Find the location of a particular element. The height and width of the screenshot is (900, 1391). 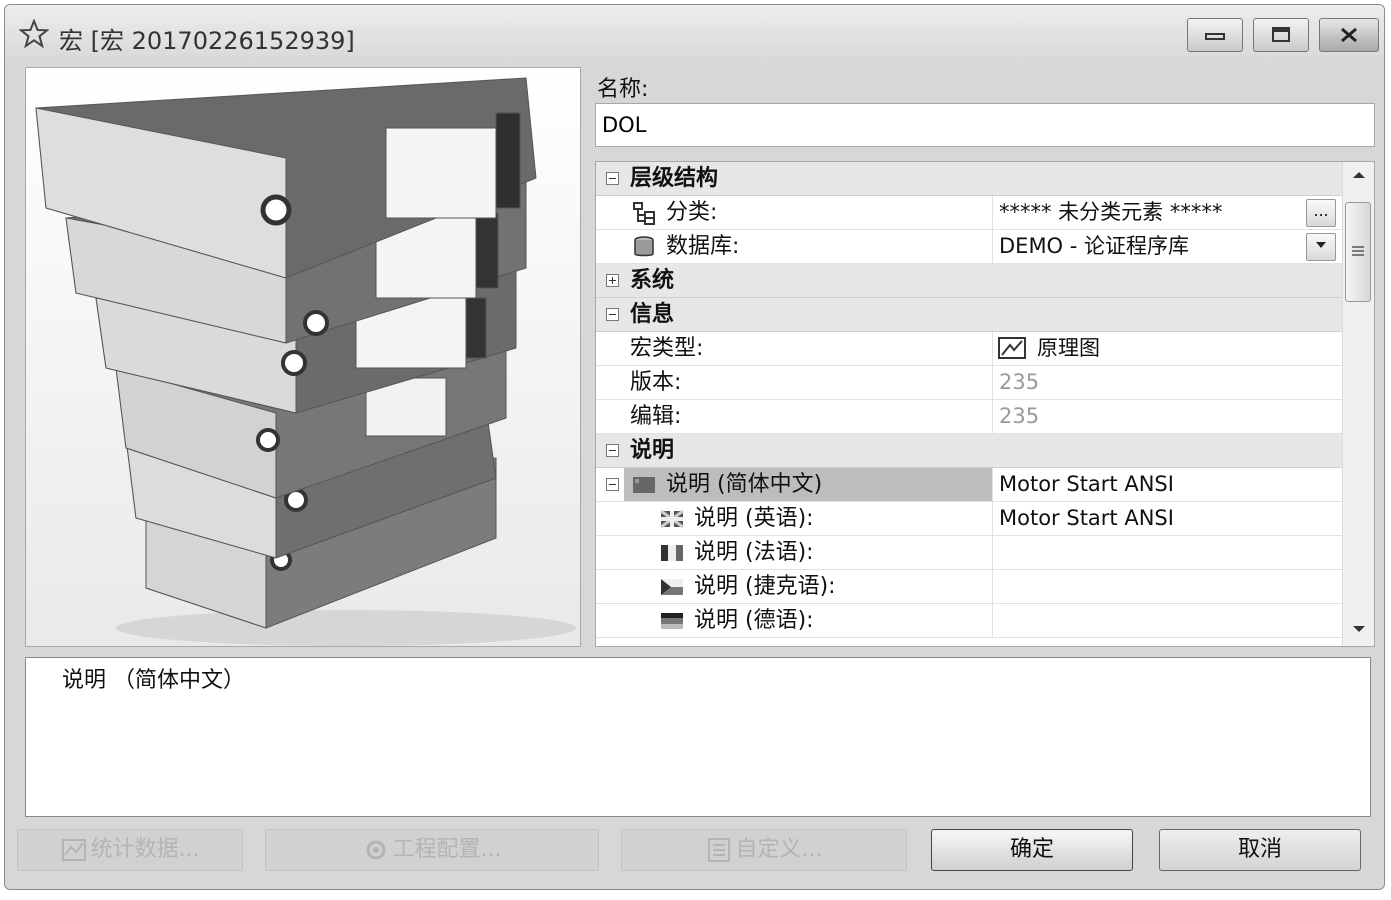

grip-icon is located at coordinates (1358, 251).